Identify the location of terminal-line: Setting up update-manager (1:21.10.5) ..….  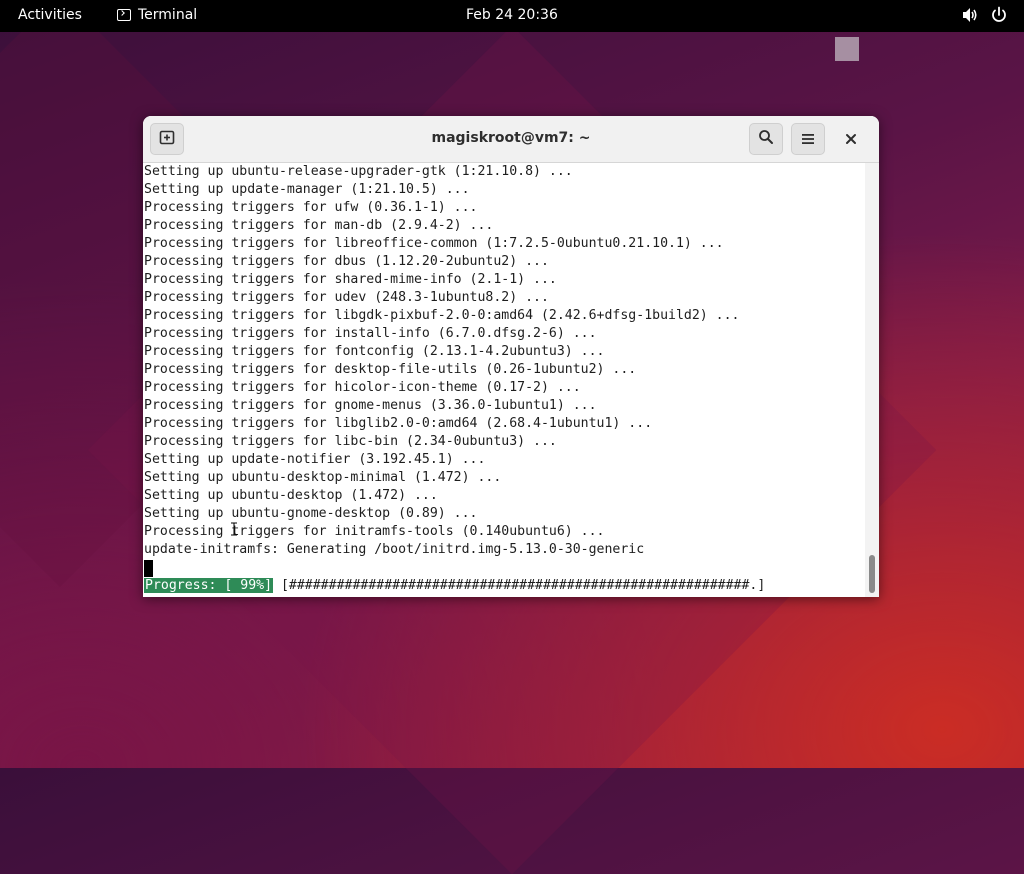
(307, 189).